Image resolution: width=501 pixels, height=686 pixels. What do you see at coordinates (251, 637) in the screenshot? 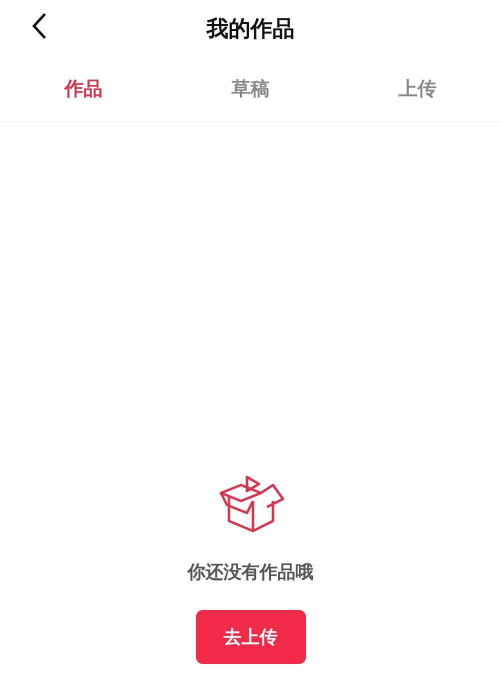
I see `upload-button: 去上传` at bounding box center [251, 637].